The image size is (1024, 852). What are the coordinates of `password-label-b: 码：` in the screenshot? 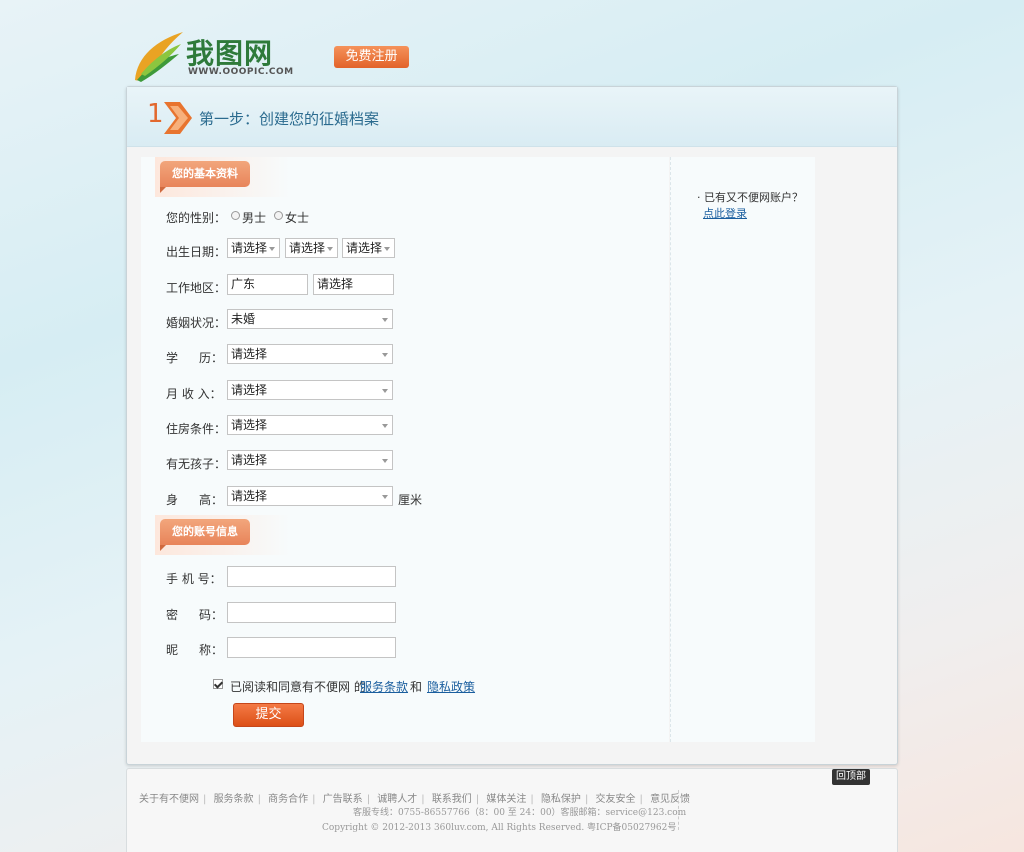 It's located at (211, 615).